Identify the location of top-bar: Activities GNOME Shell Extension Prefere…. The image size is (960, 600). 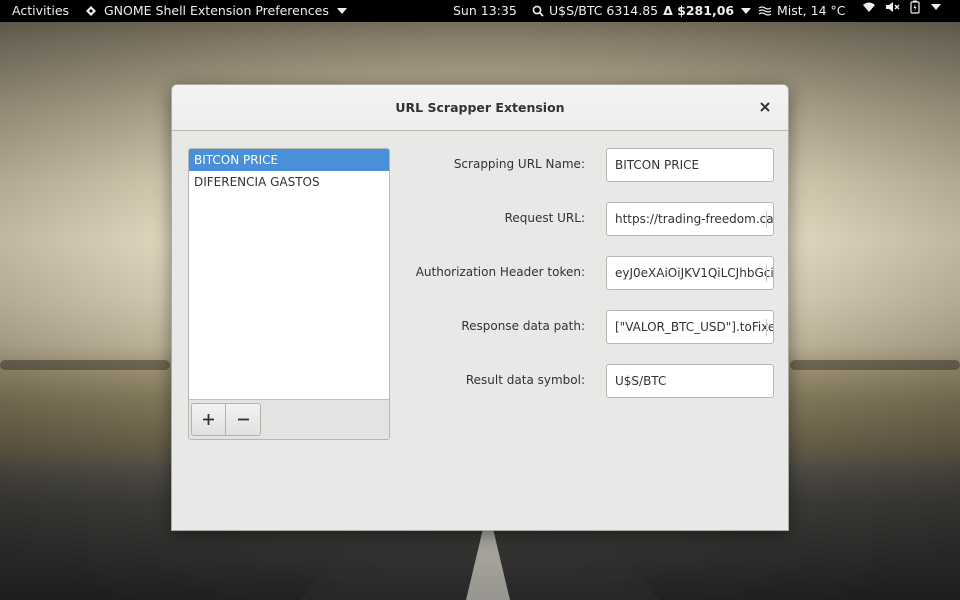
(480, 11).